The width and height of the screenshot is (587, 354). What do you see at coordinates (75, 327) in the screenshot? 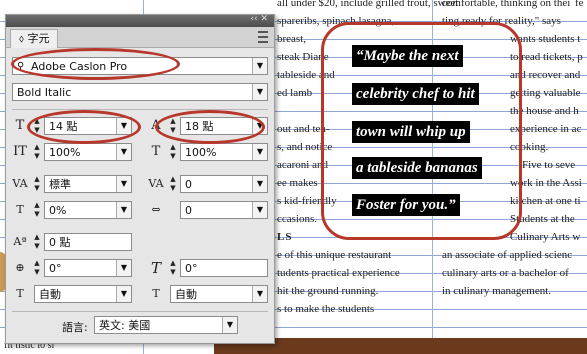
I see `language-label: 語言:` at bounding box center [75, 327].